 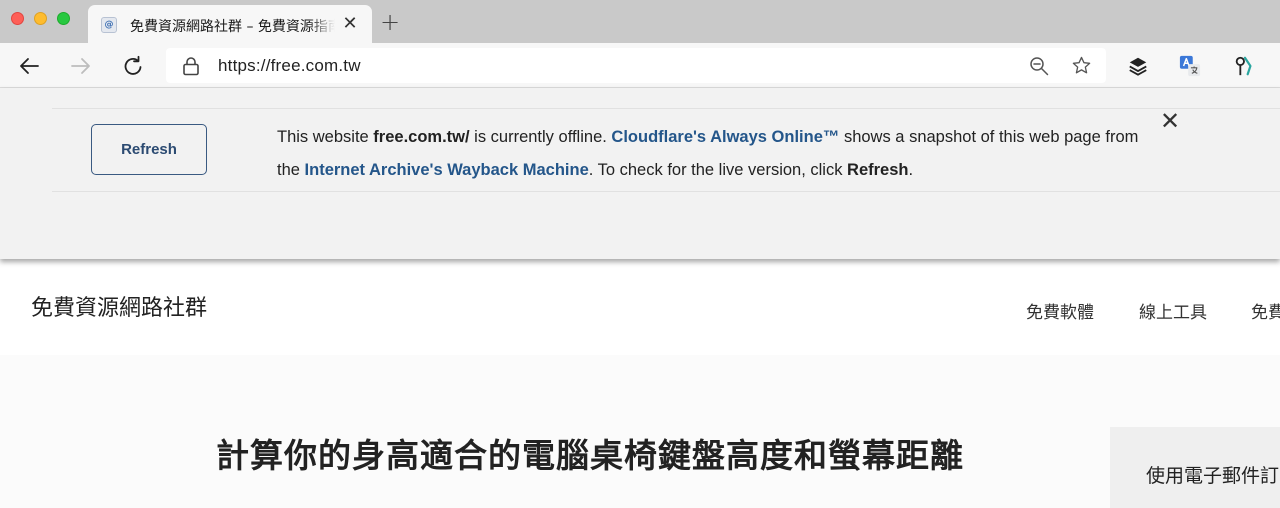 What do you see at coordinates (636, 65) in the screenshot?
I see `address-bar: https://free.com.tw` at bounding box center [636, 65].